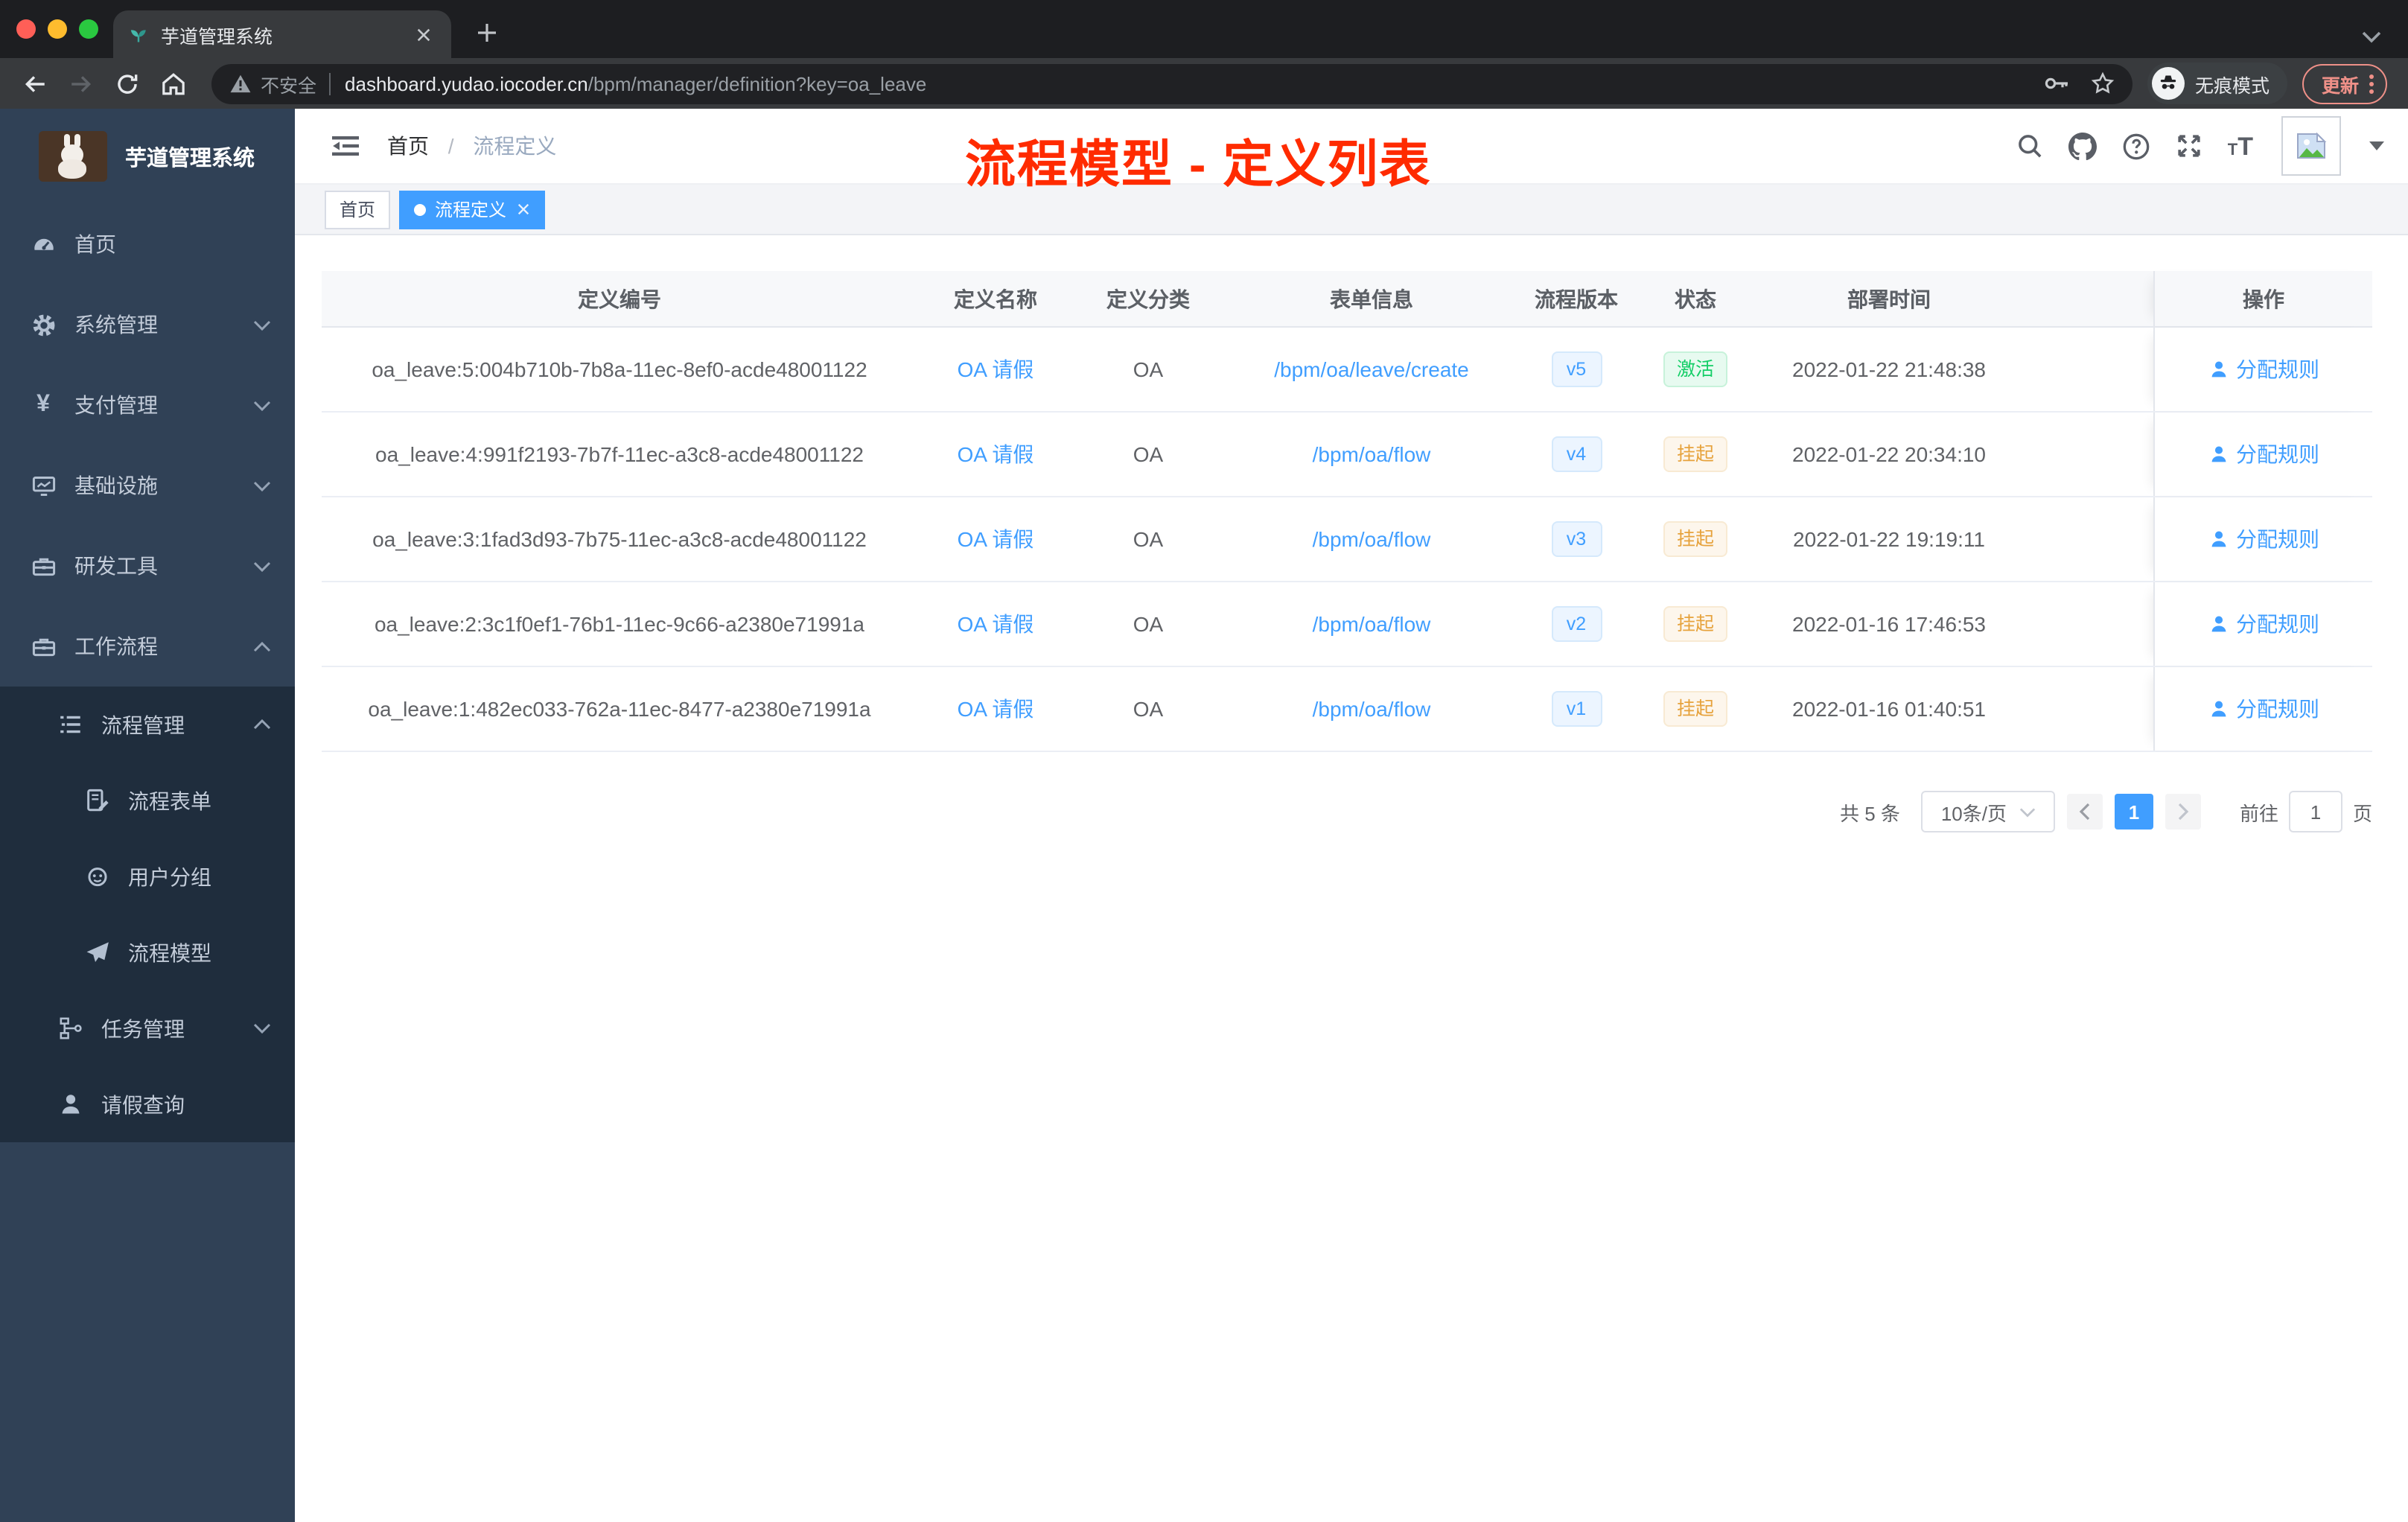  I want to click on sidebar-item-home: 首页, so click(147, 244).